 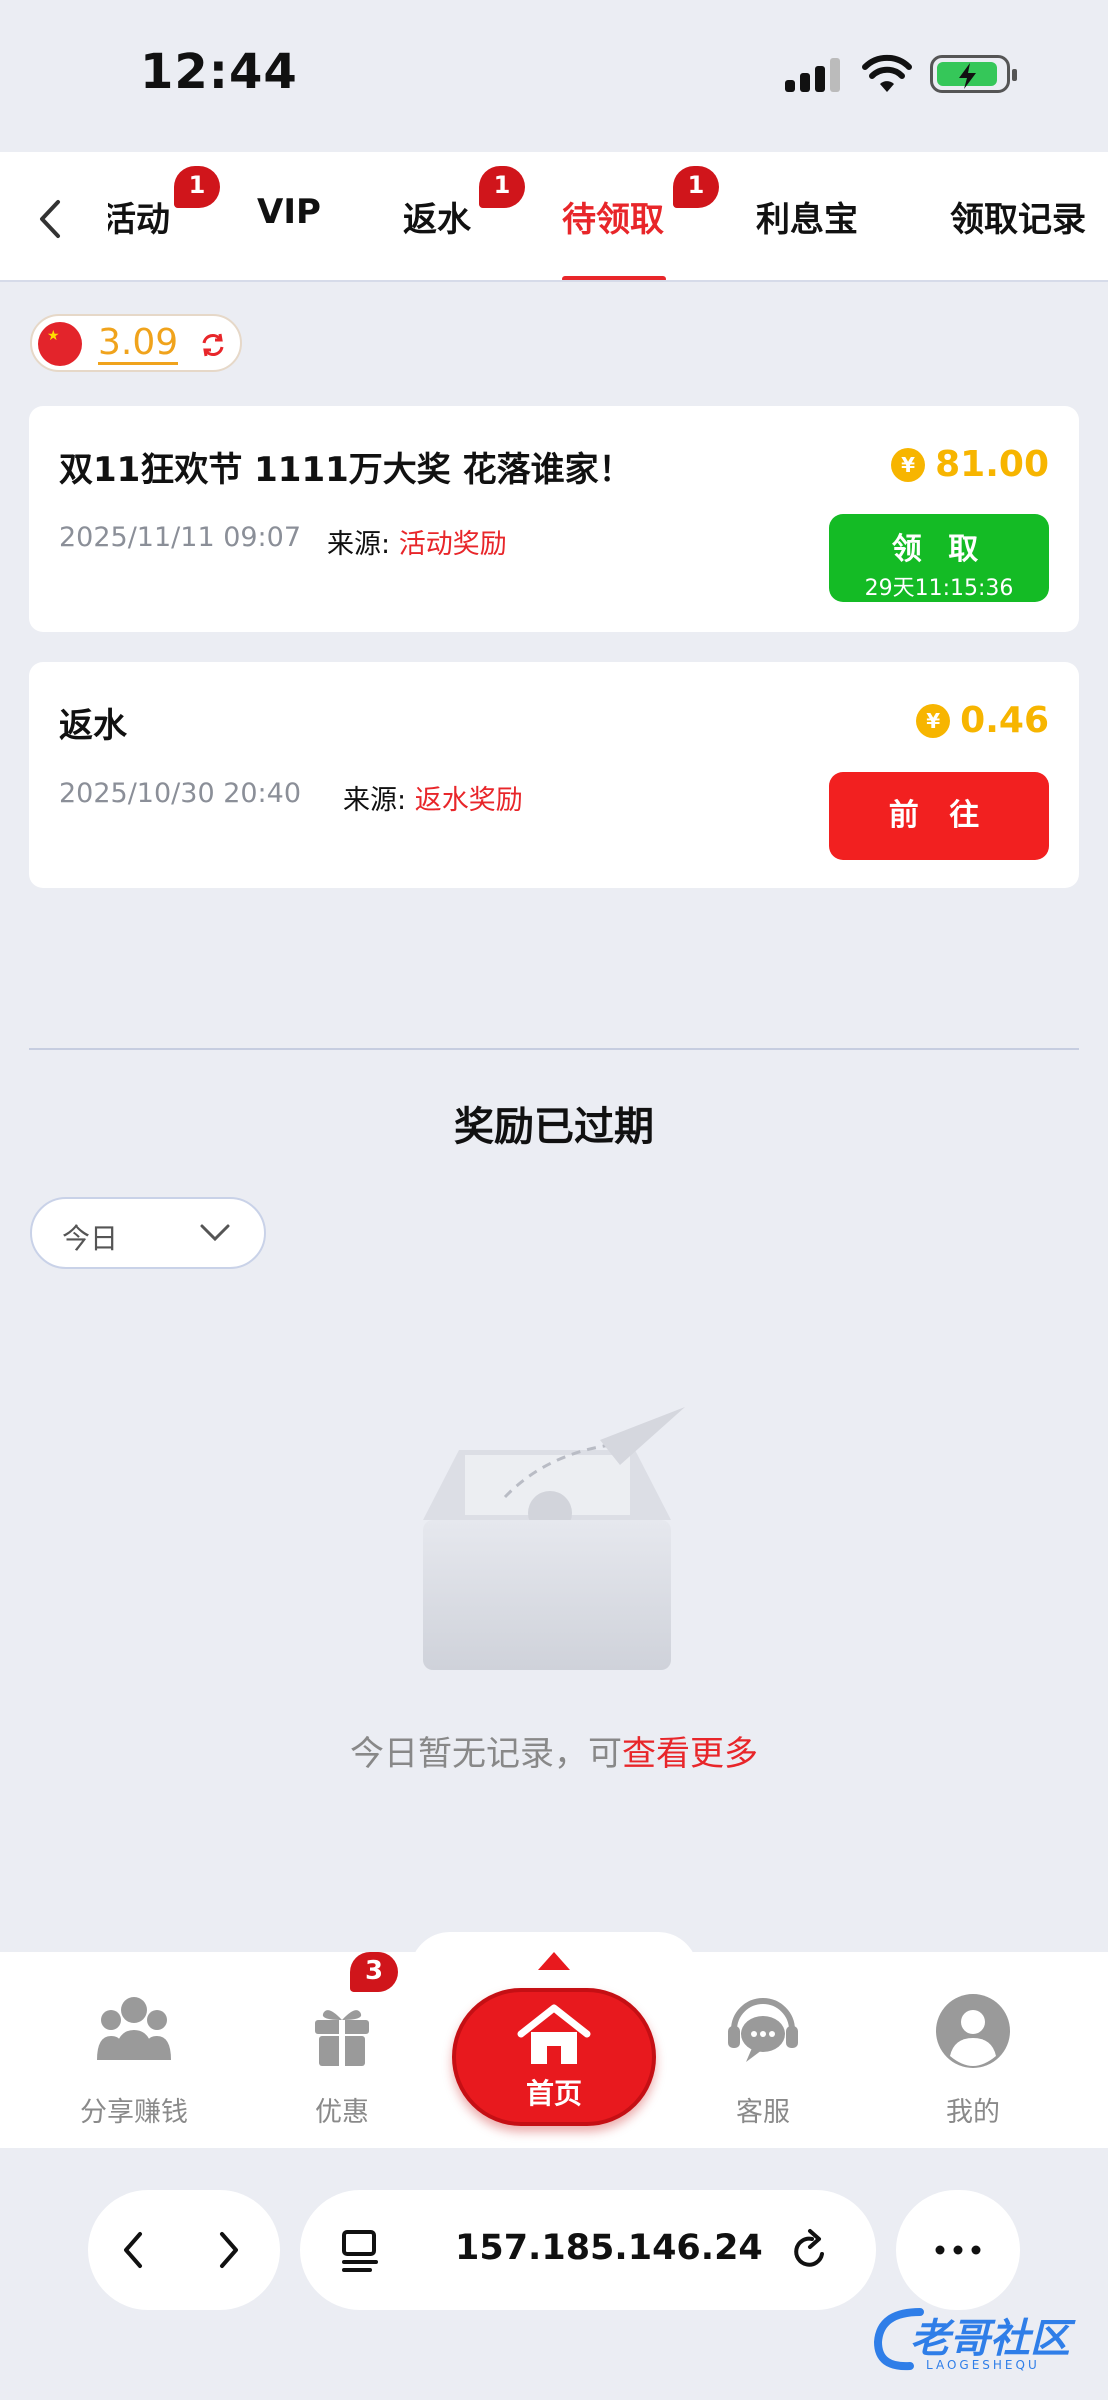 I want to click on tab-claim-history: 领取记录, so click(x=1018, y=216).